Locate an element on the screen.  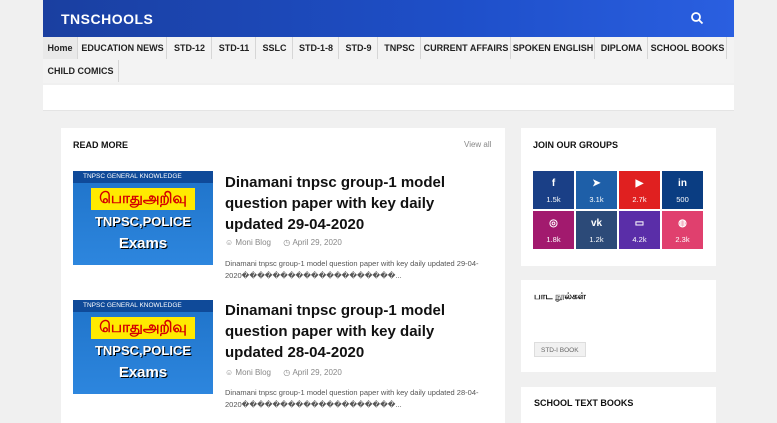
school-books-widget: SCHOOL TEXT BOOKS is located at coordinates (618, 405).